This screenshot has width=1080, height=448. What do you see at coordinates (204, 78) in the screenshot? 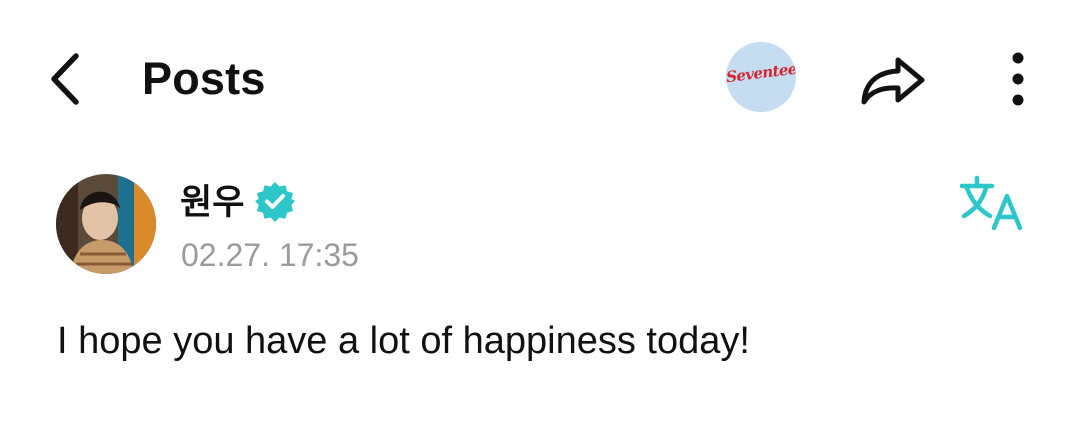
I see `page-title: Posts` at bounding box center [204, 78].